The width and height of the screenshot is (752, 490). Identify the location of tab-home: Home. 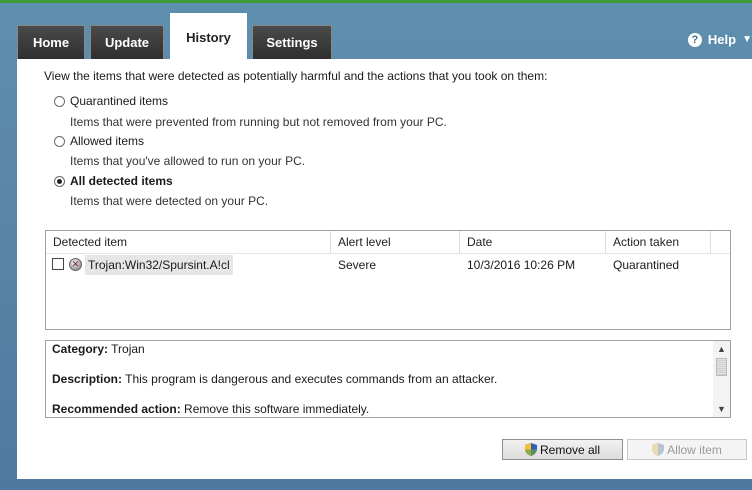
(51, 42).